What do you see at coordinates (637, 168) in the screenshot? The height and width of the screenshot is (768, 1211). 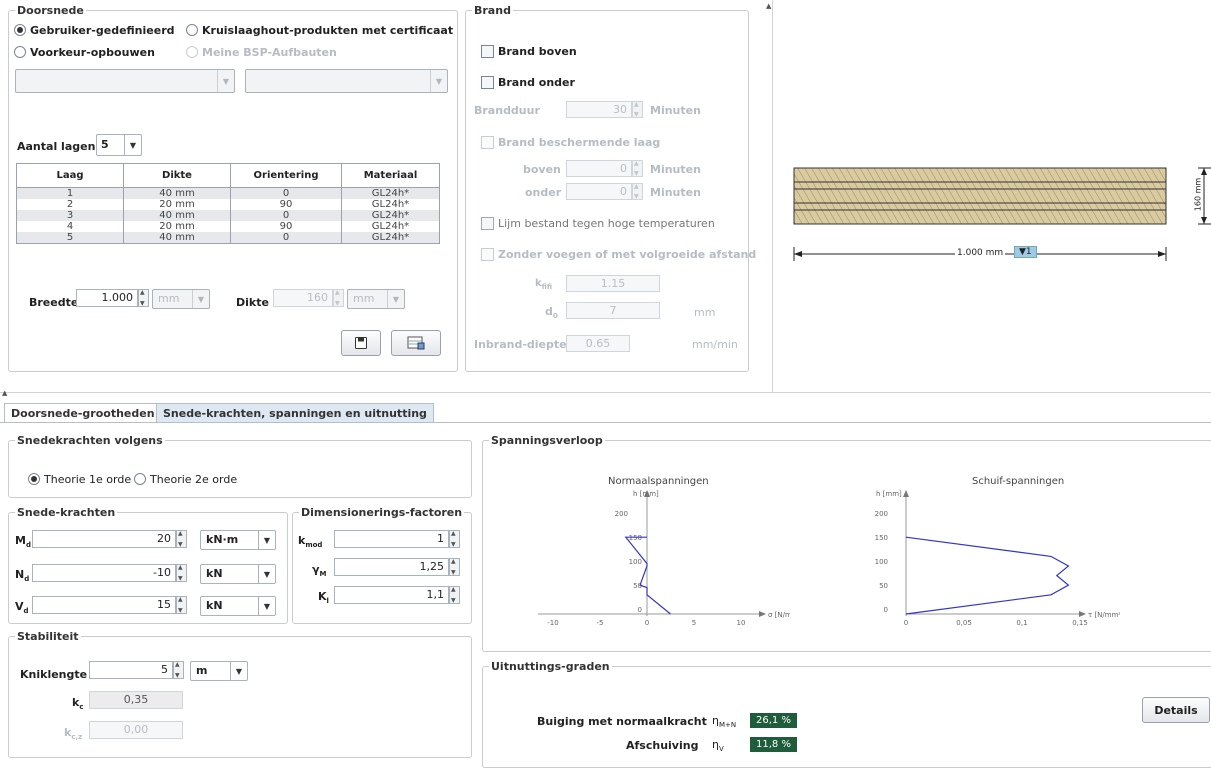 I see `boven-spinner` at bounding box center [637, 168].